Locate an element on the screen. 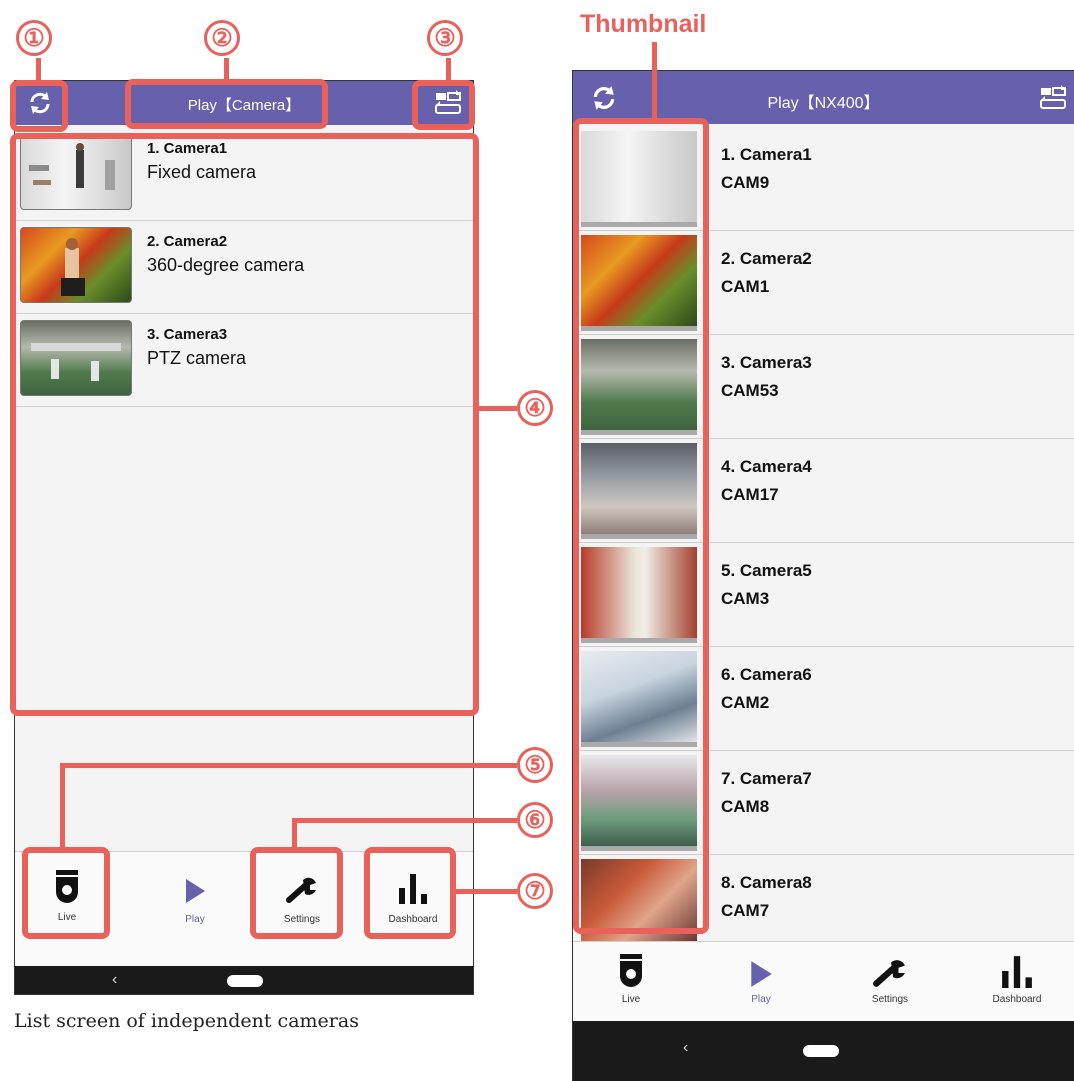 This screenshot has width=1074, height=1081. callout-2: ② is located at coordinates (222, 38).